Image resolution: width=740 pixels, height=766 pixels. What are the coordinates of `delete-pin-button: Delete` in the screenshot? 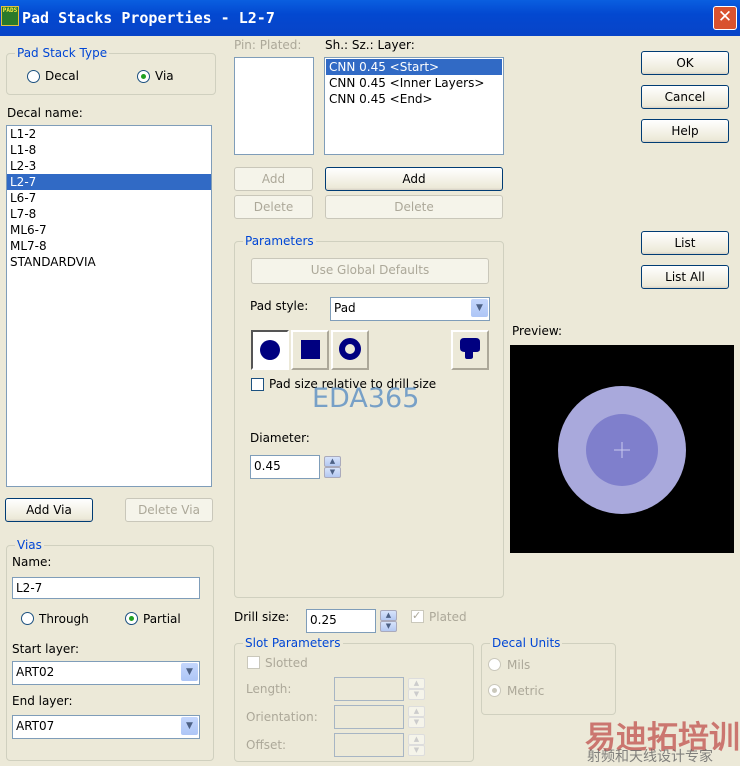 It's located at (273, 207).